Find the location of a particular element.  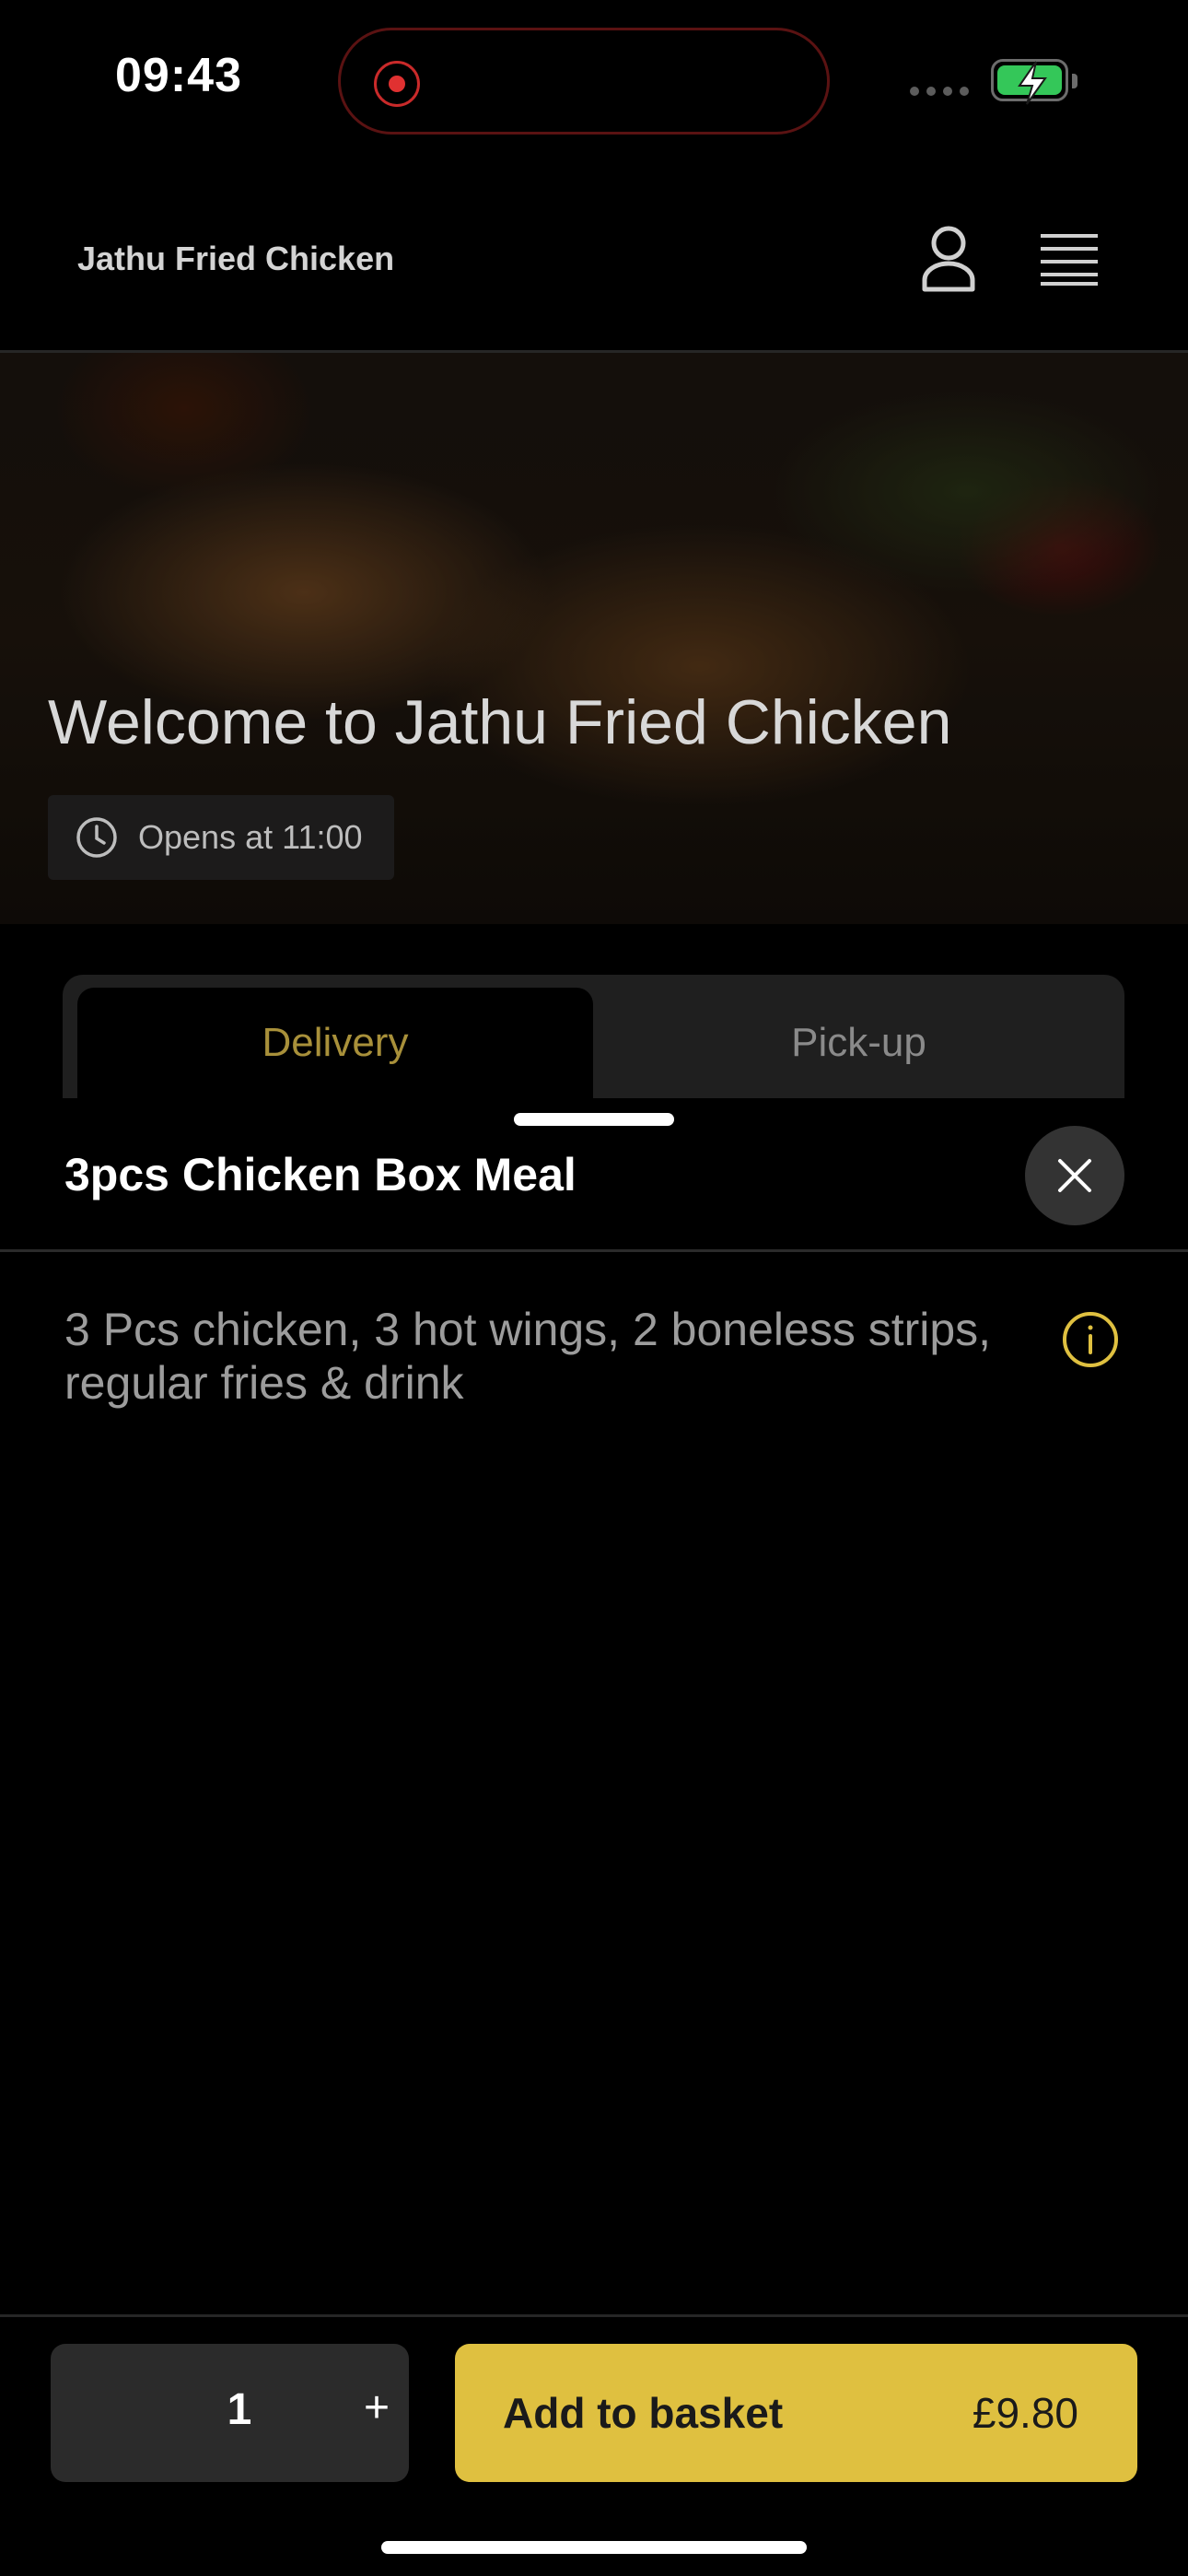

menu-button is located at coordinates (1074, 259).